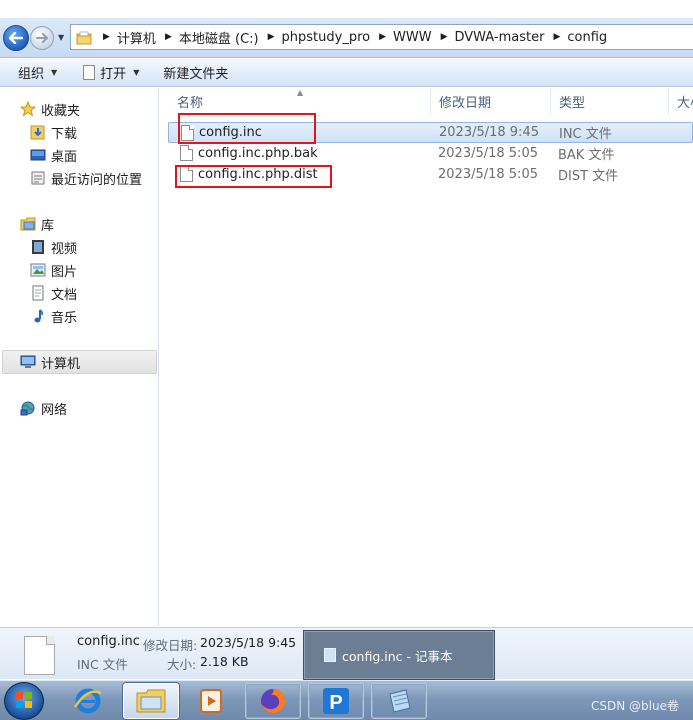 The height and width of the screenshot is (720, 693). I want to click on svg-text: P, so click(335, 703).